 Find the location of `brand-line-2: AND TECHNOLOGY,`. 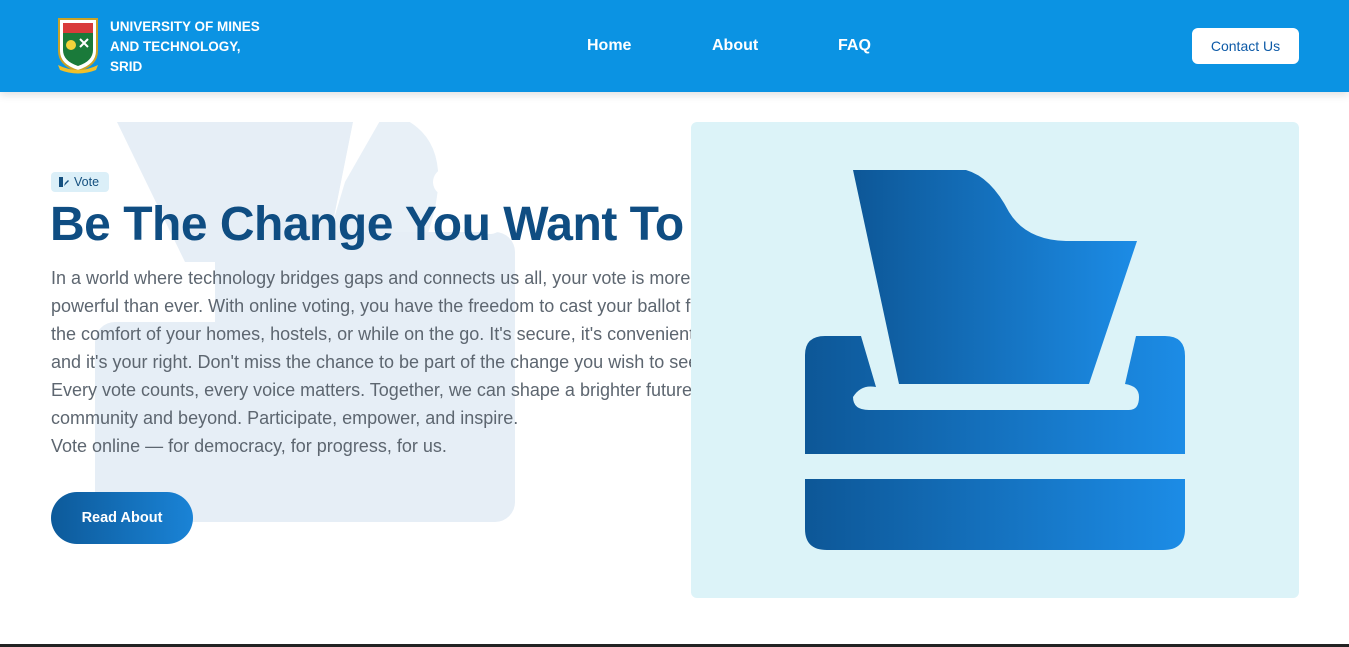

brand-line-2: AND TECHNOLOGY, is located at coordinates (175, 46).